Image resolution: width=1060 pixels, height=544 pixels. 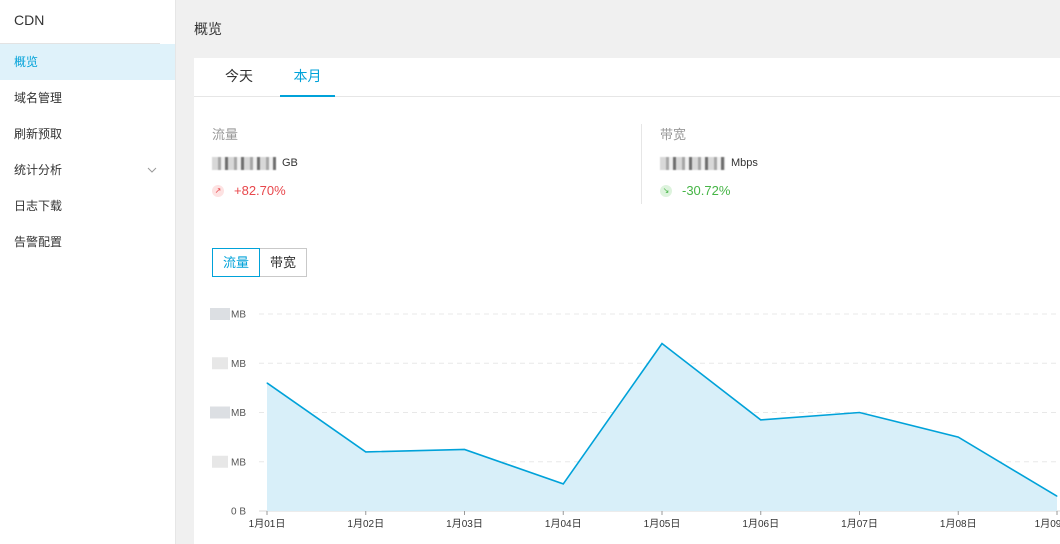 I want to click on x-tick-label: 1月02日, so click(x=365, y=524).